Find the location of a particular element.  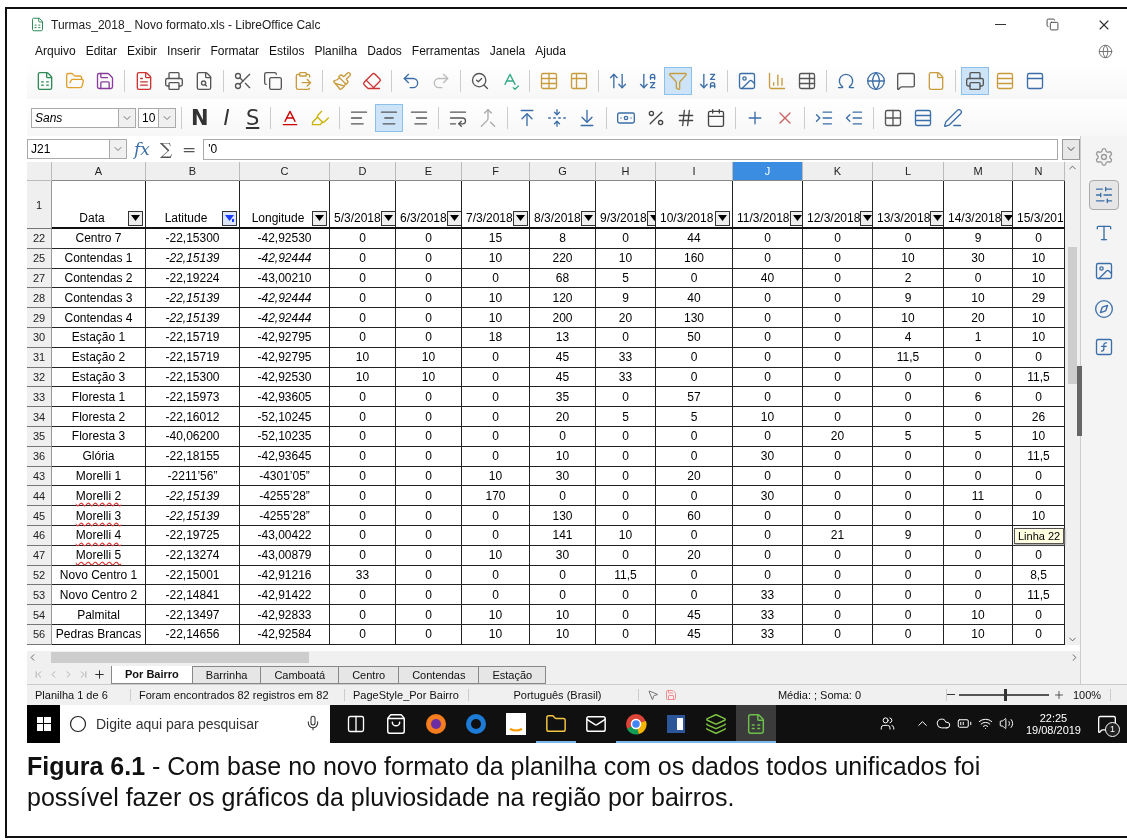

menu-item: Ferramentas is located at coordinates (445, 51).